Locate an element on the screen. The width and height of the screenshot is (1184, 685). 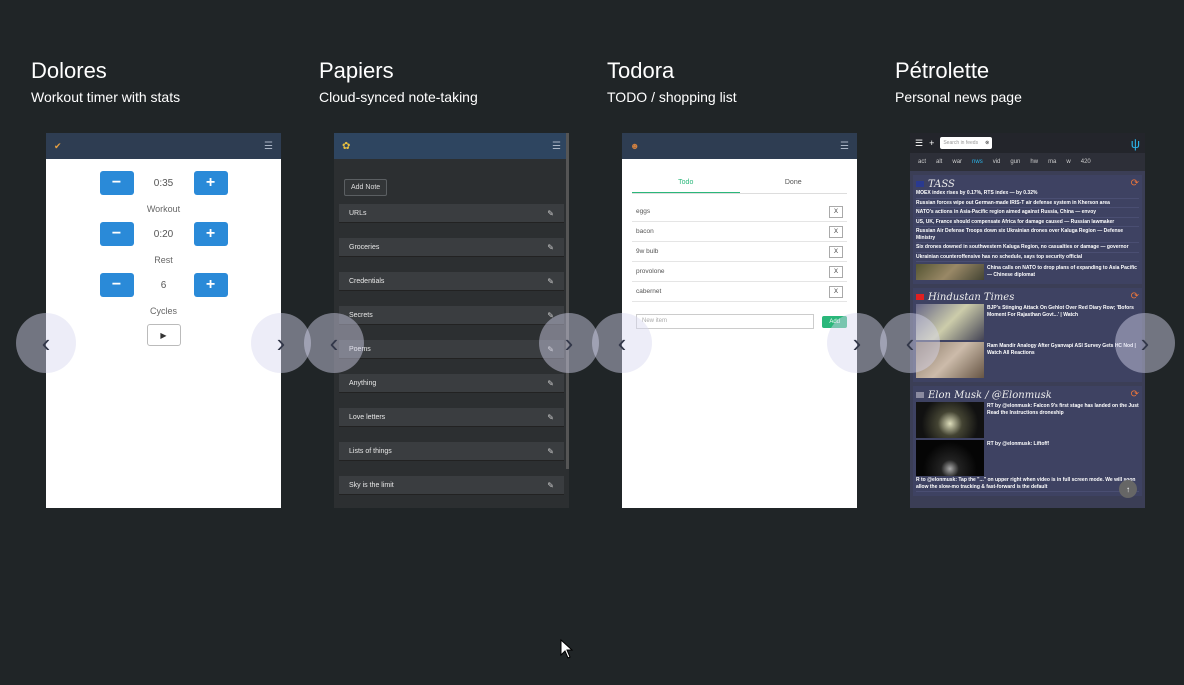
todora-prev-arrow: ‹ is located at coordinates (622, 343).